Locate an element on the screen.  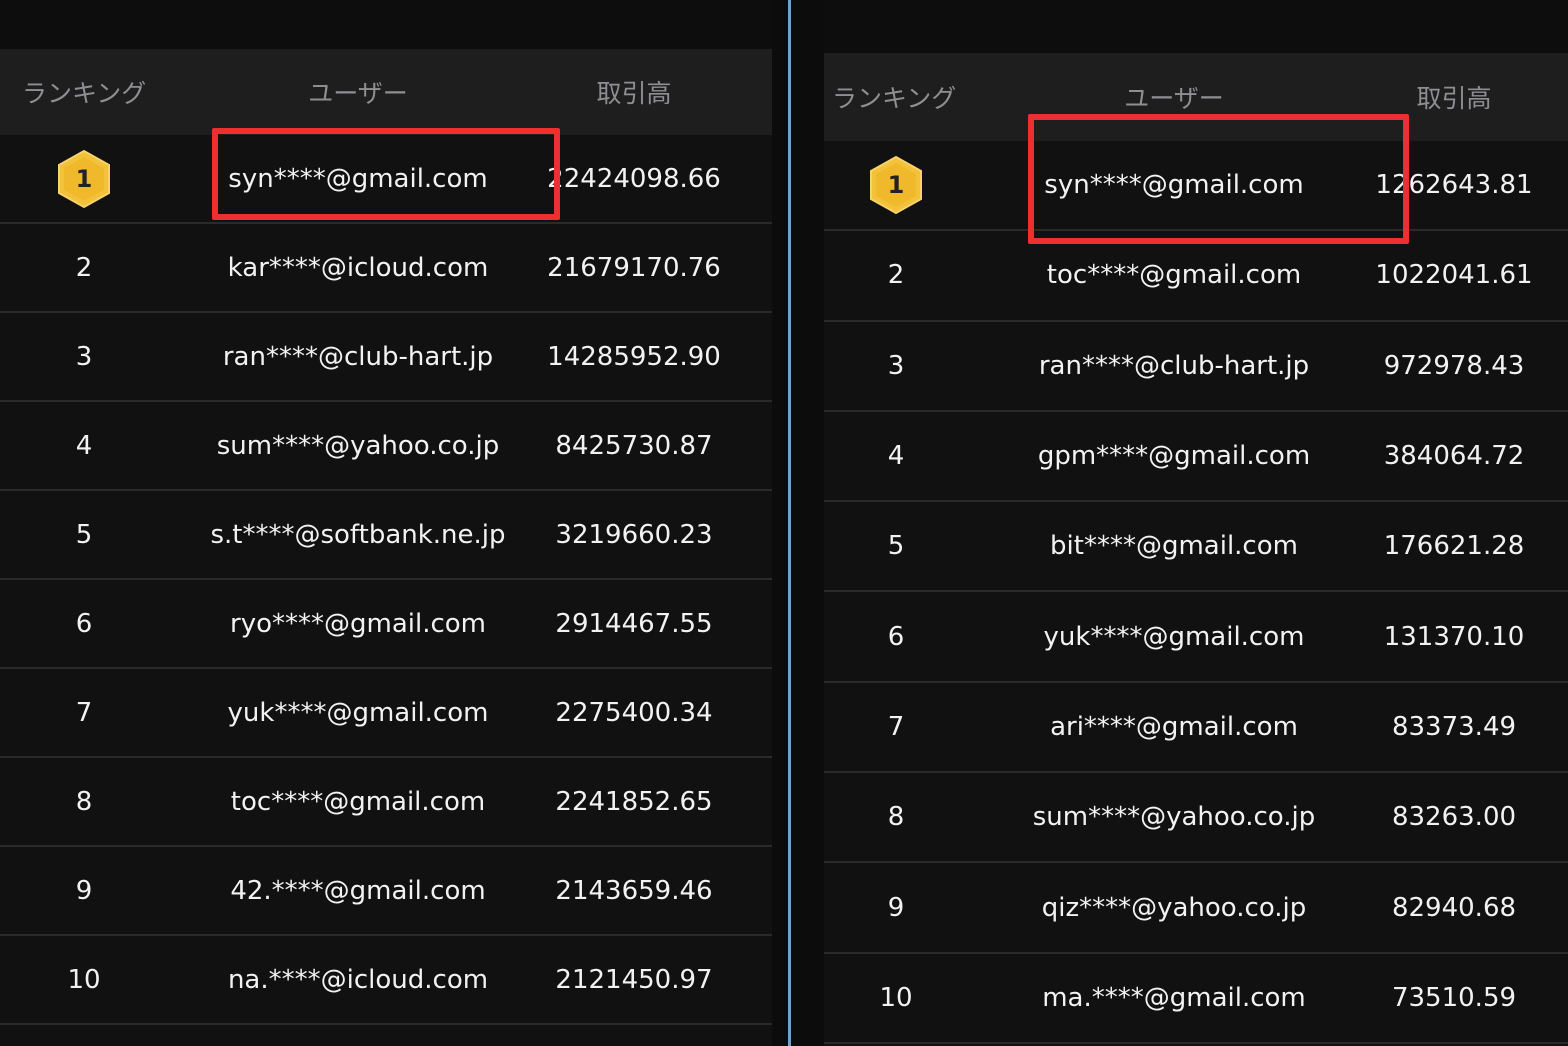
table-row: 7 ari****@gmail.com 83373.49 is located at coordinates (1196, 728).